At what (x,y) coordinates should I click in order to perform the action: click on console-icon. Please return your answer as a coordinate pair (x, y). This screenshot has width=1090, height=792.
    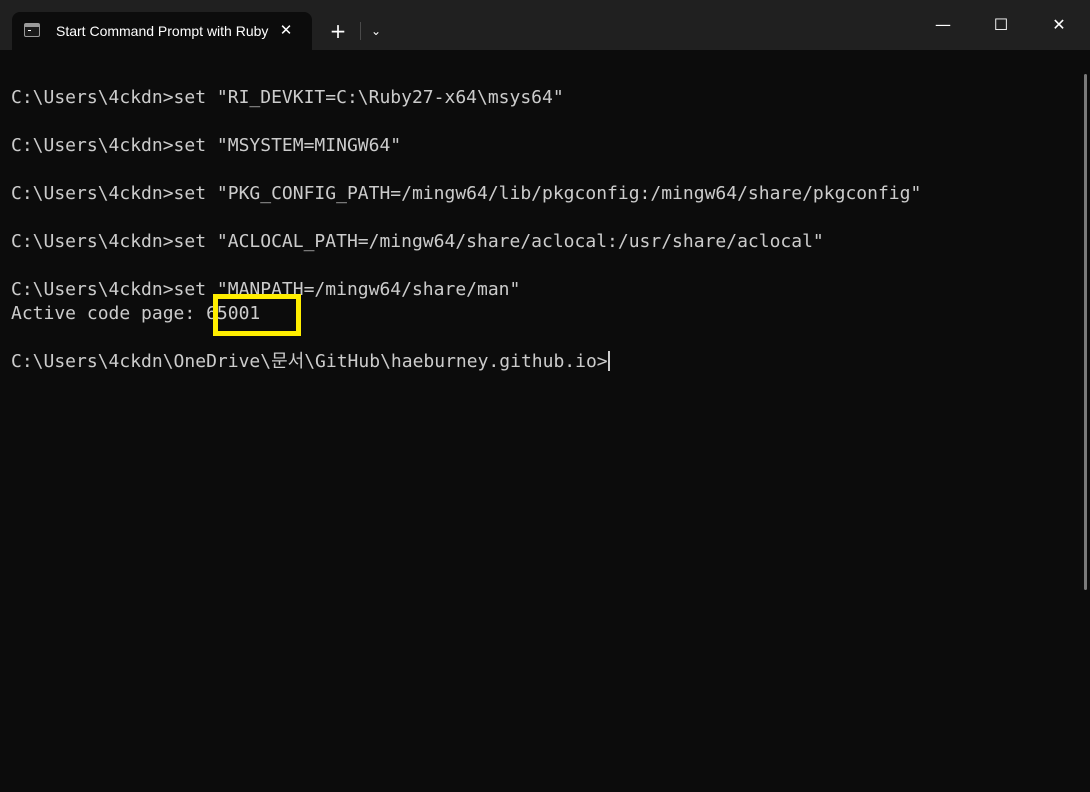
    Looking at the image, I should click on (32, 30).